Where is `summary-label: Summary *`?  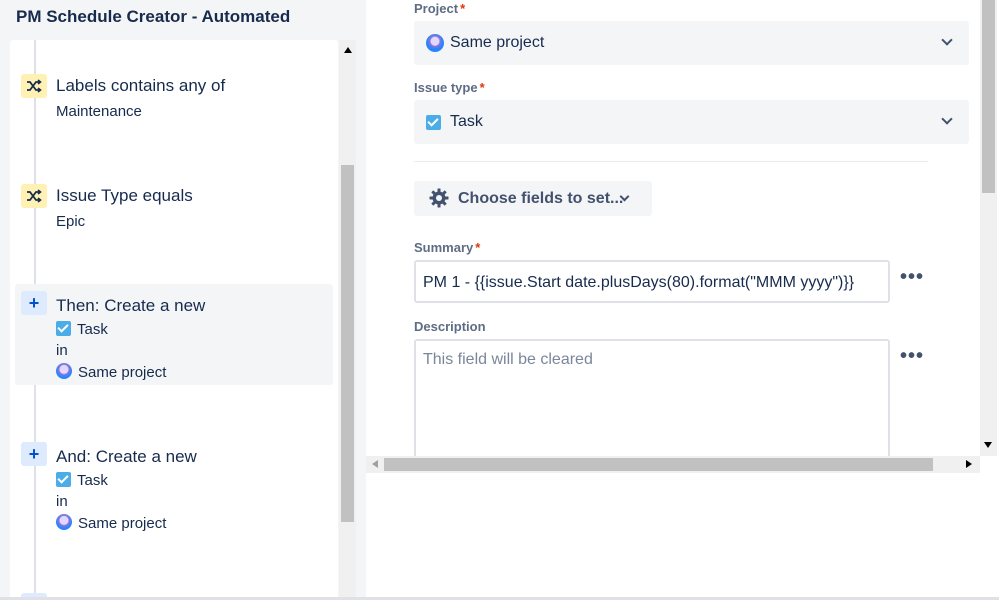
summary-label: Summary * is located at coordinates (447, 247).